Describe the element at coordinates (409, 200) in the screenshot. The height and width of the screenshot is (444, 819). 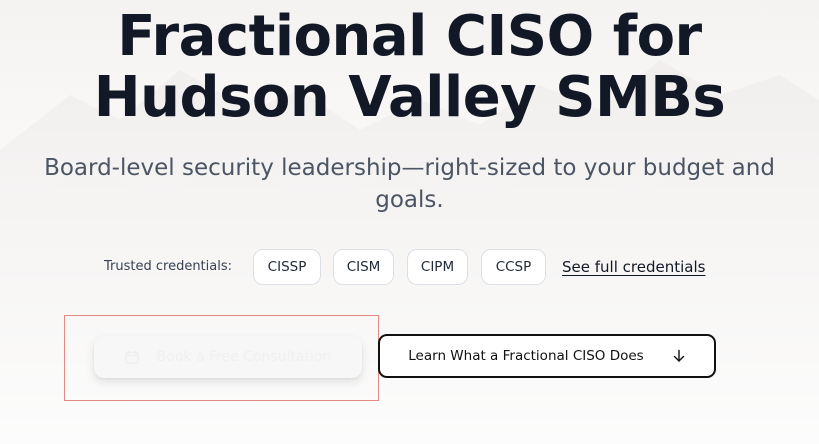
I see `hero-subtitle-line-2: goals.` at that location.